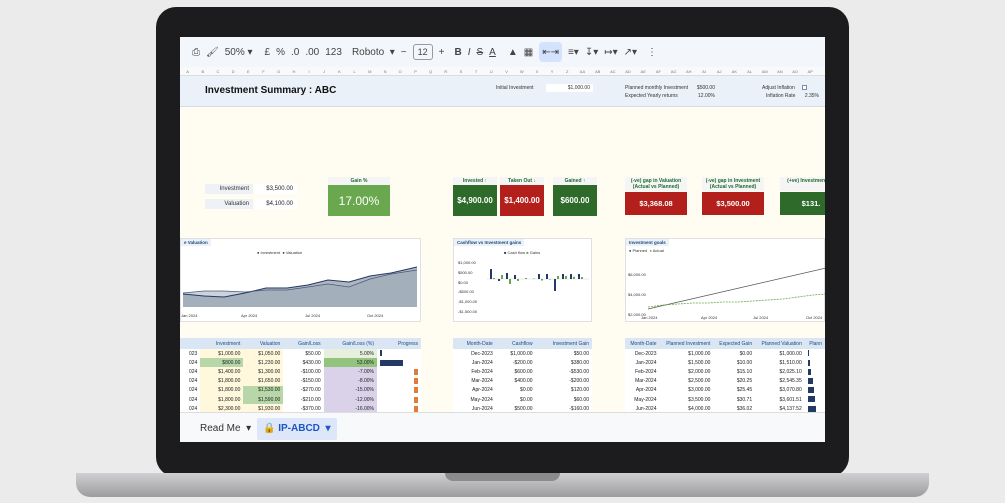 Image resolution: width=1005 pixels, height=503 pixels. I want to click on column-header: L, so click(354, 71).